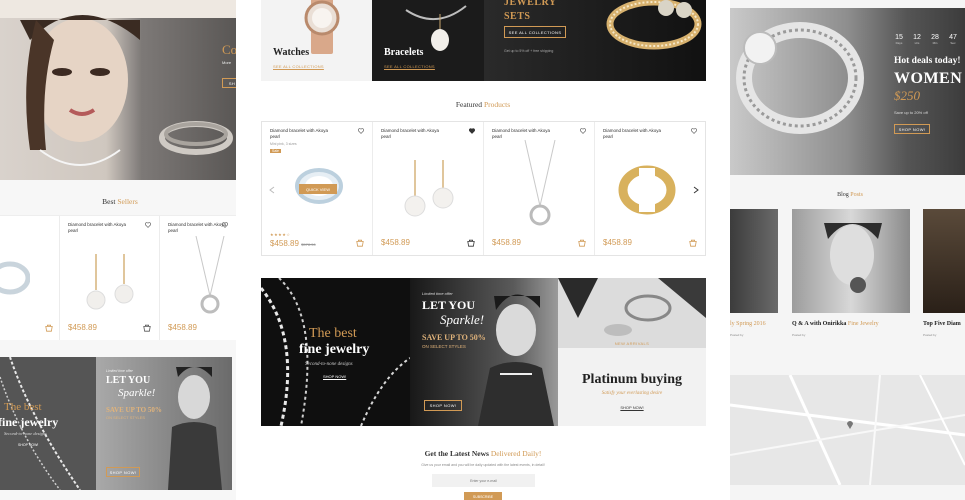  I want to click on category-bracelets: Bracelets SEE ALL COLLECTIONS, so click(428, 40).